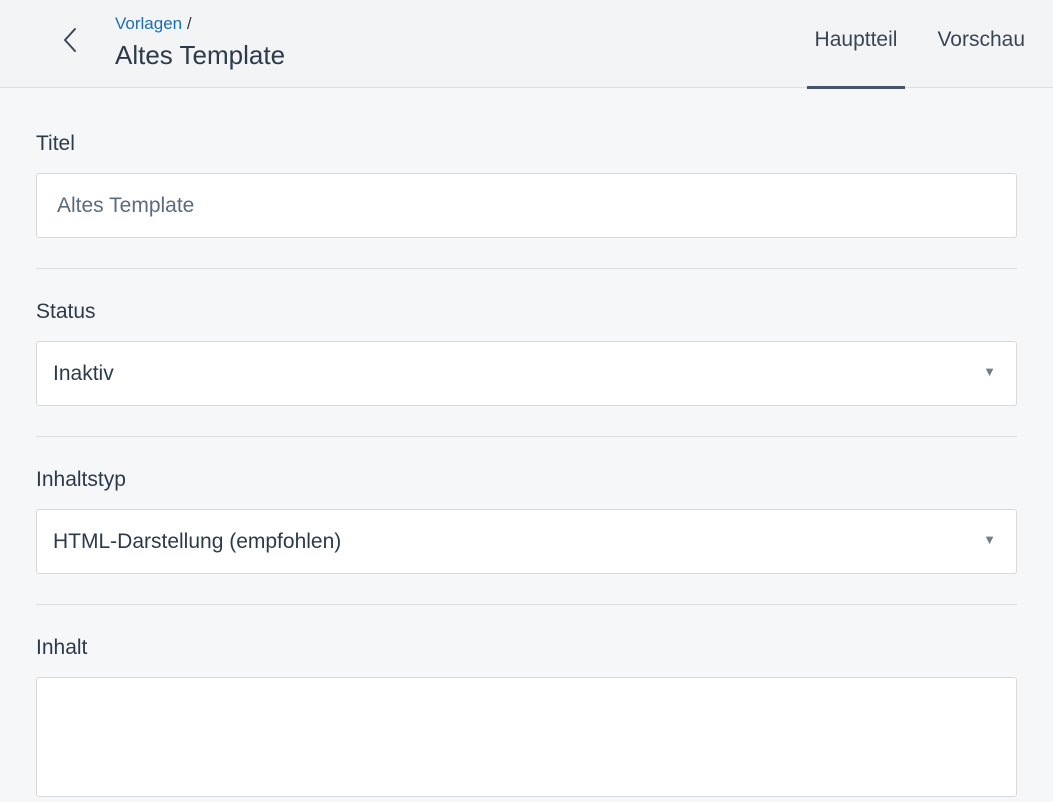  What do you see at coordinates (856, 39) in the screenshot?
I see `tab-hauptteil-label: Hauptteil` at bounding box center [856, 39].